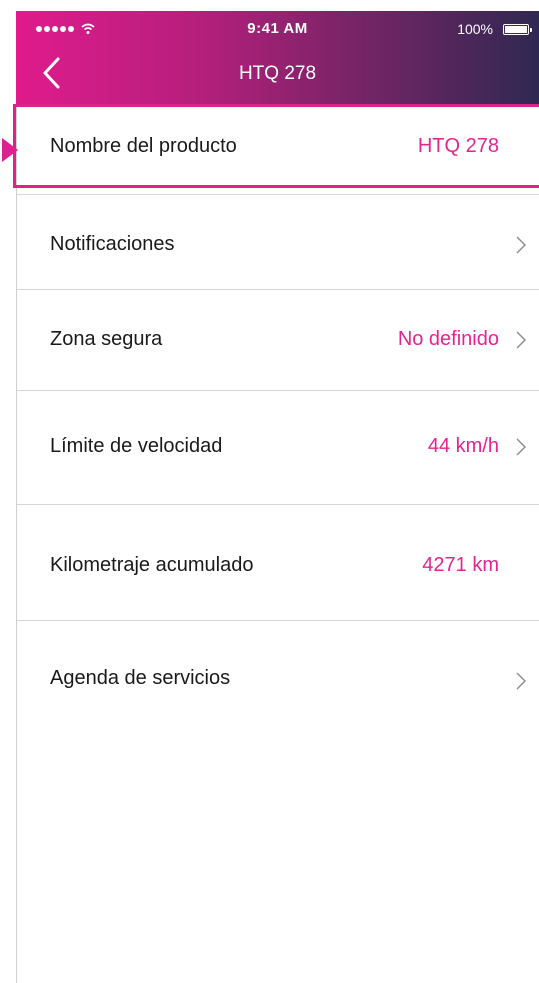 The image size is (539, 983). Describe the element at coordinates (277, 30) in the screenshot. I see `status-bar: 9:41 AM 100%` at that location.